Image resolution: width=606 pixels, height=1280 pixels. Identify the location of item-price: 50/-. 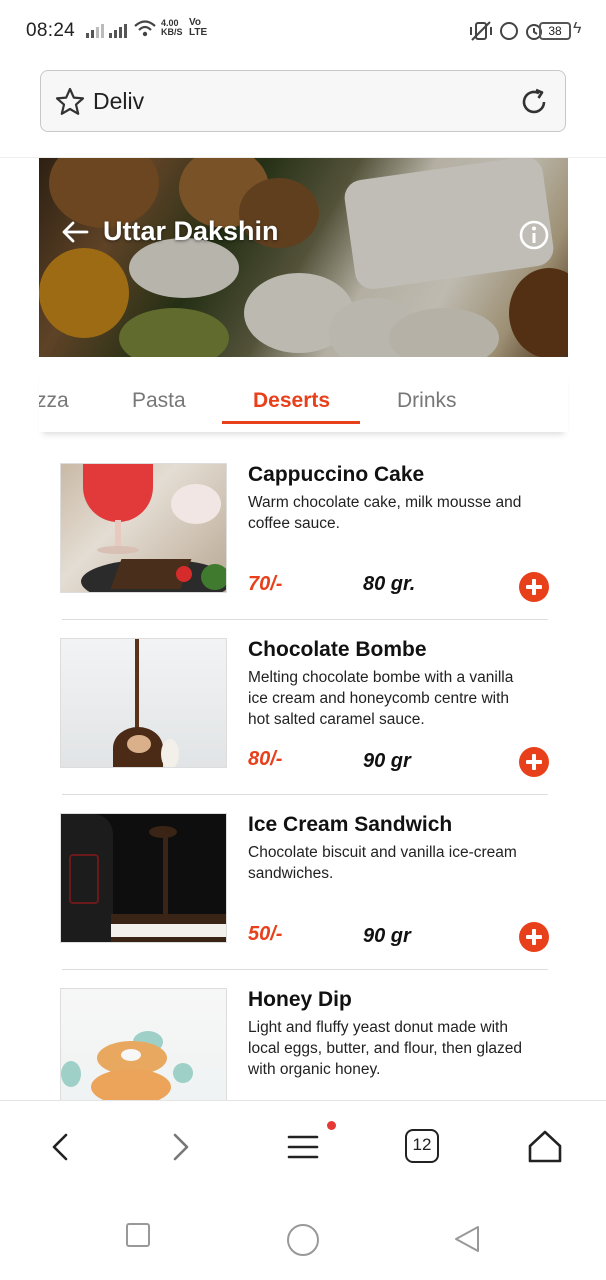
(265, 934).